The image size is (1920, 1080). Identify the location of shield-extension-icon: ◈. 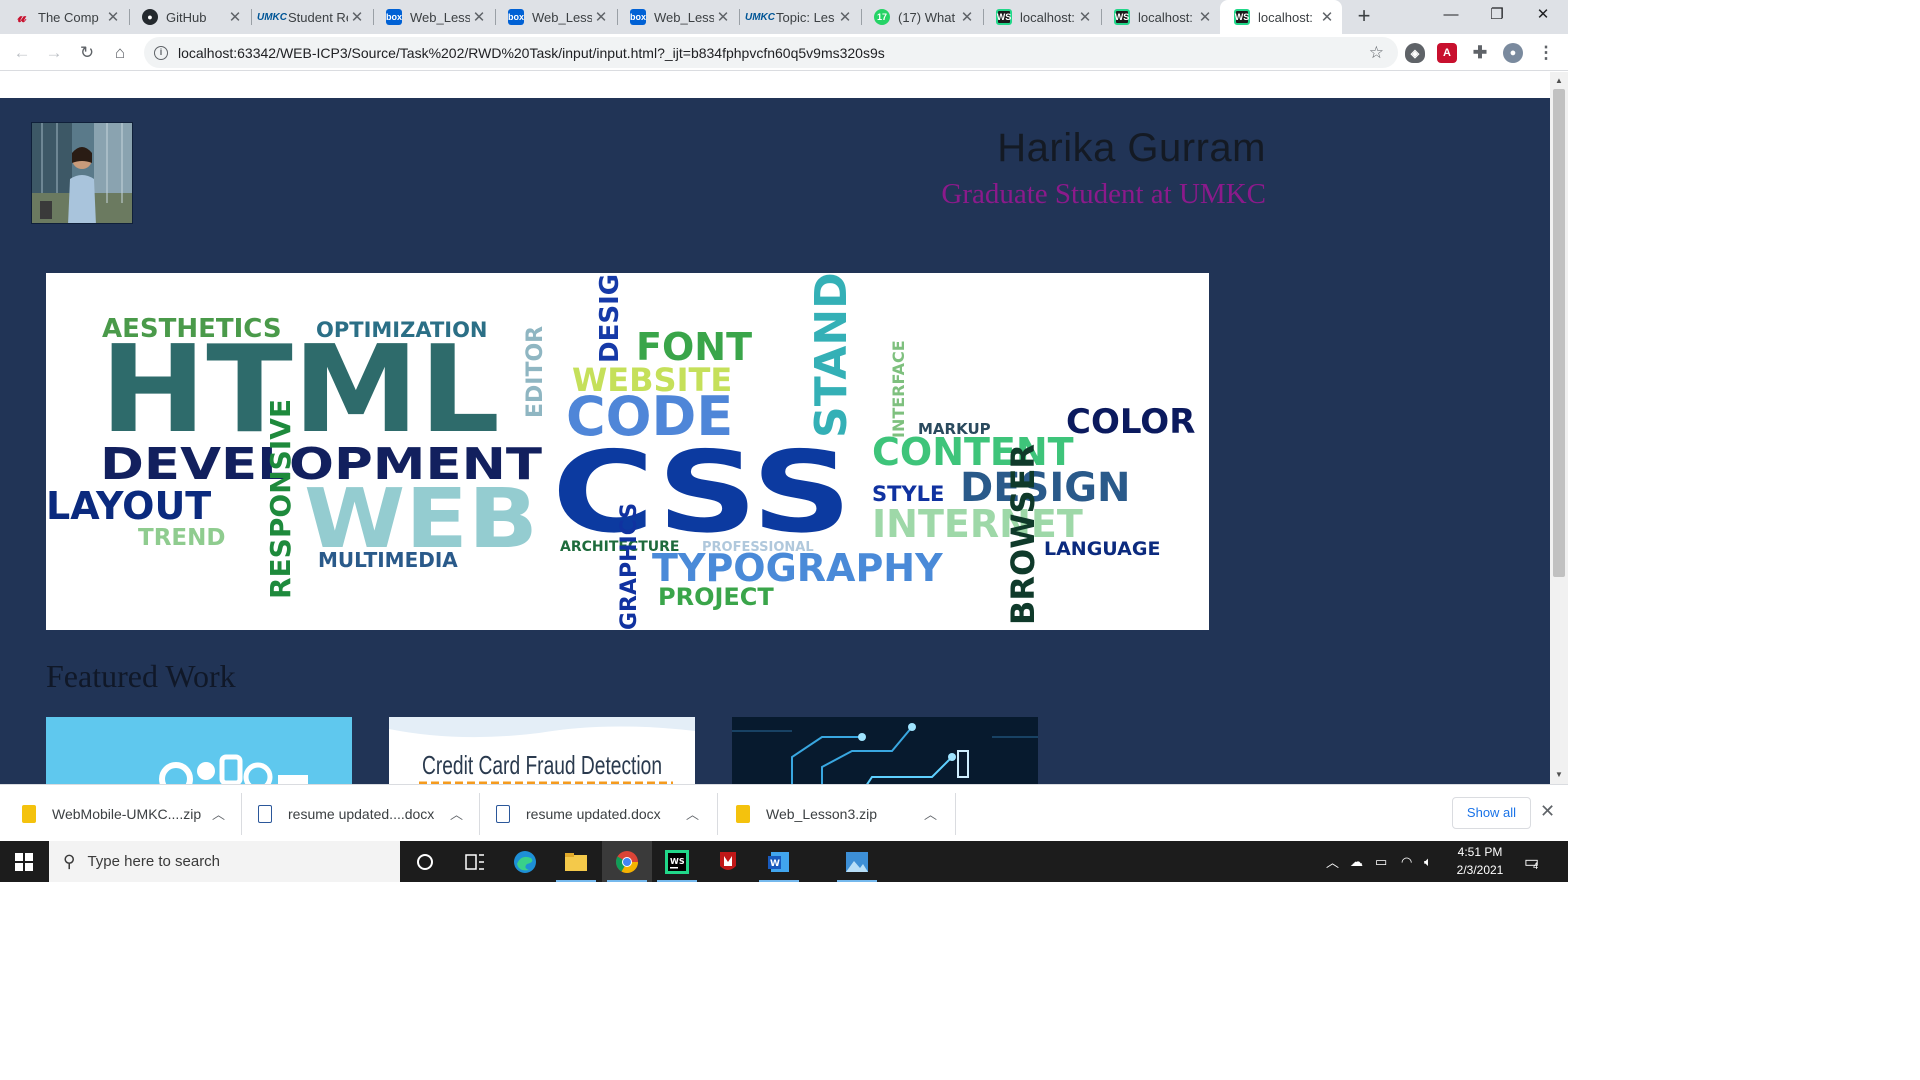
(1415, 53).